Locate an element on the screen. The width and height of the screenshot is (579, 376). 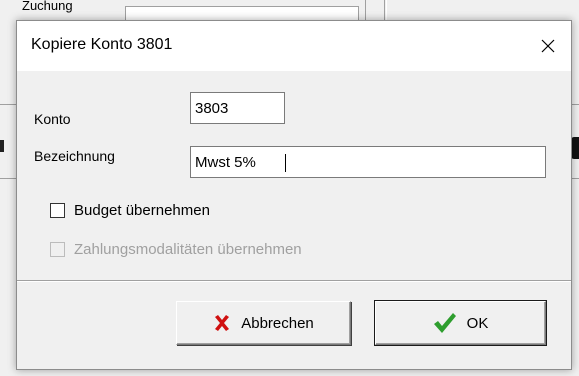
background-label: Zuchung is located at coordinates (47, 6).